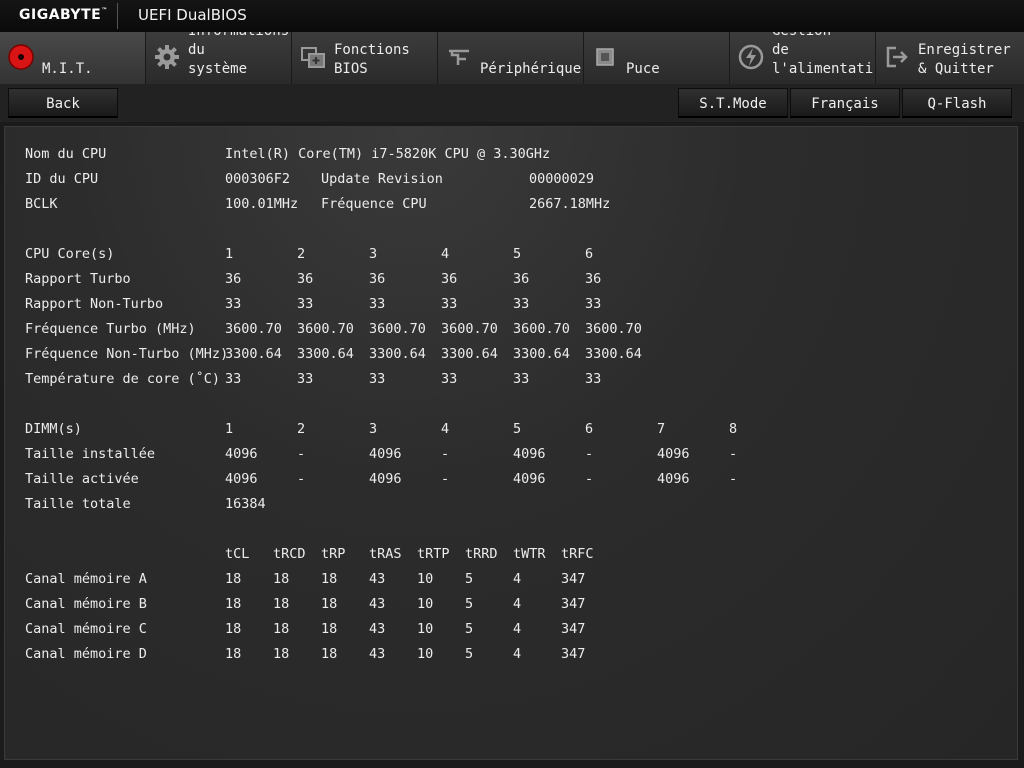  I want to click on dimm-column-header: 1, so click(229, 429).